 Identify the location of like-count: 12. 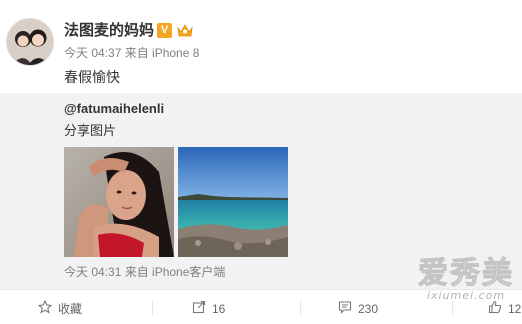
(515, 309).